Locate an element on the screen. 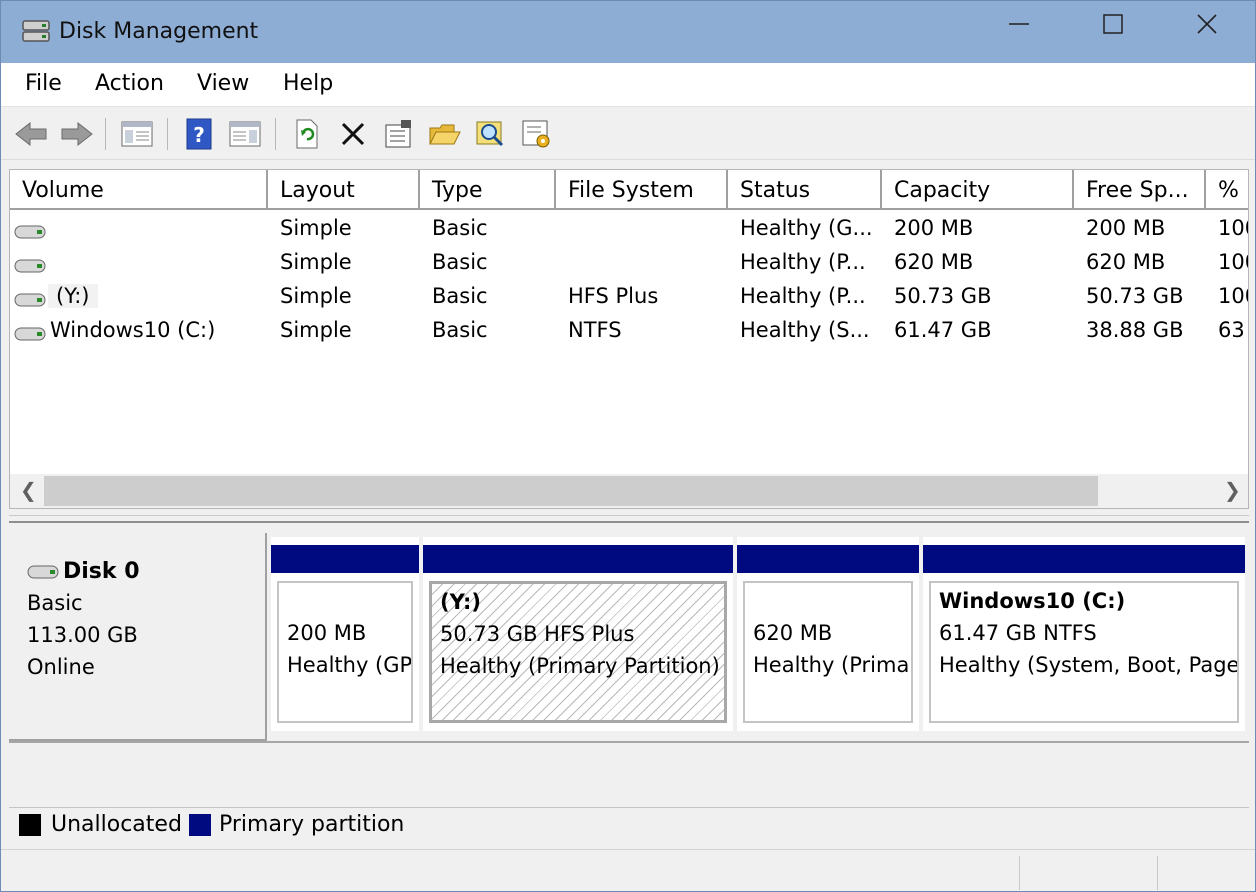  cell-free-space: 620 MB is located at coordinates (1126, 262).